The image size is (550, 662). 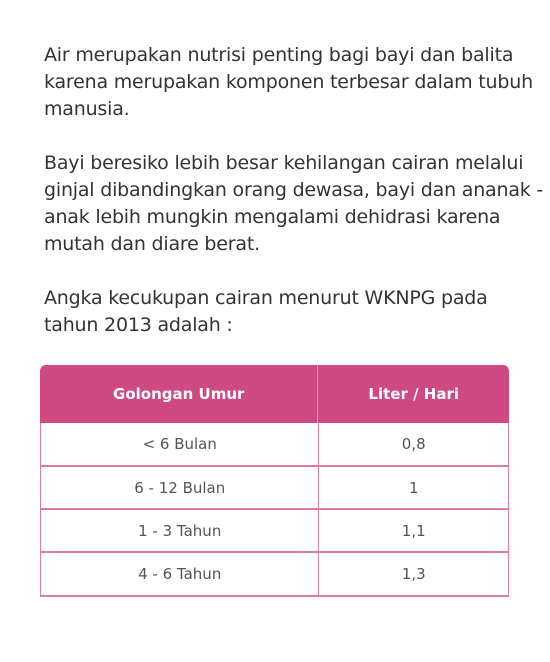 I want to click on cell-age-group: 4 - 6 Tahun, so click(x=179, y=575).